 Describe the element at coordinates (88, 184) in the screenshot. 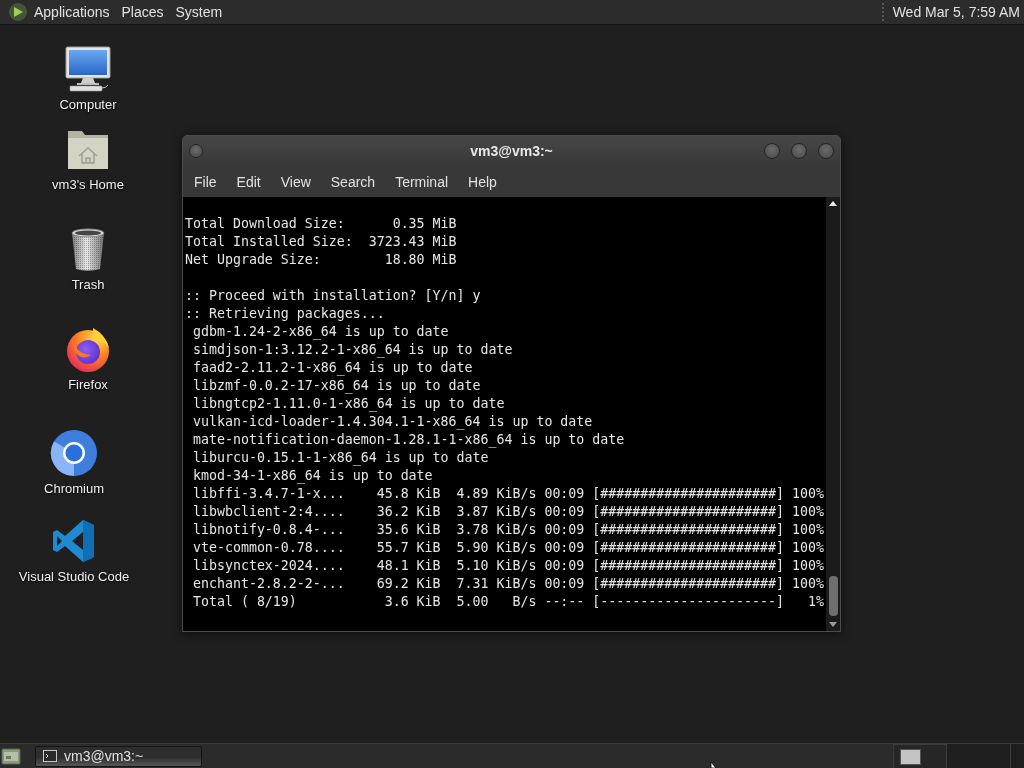

I see `desktop-icon-label: vm3's Home` at that location.